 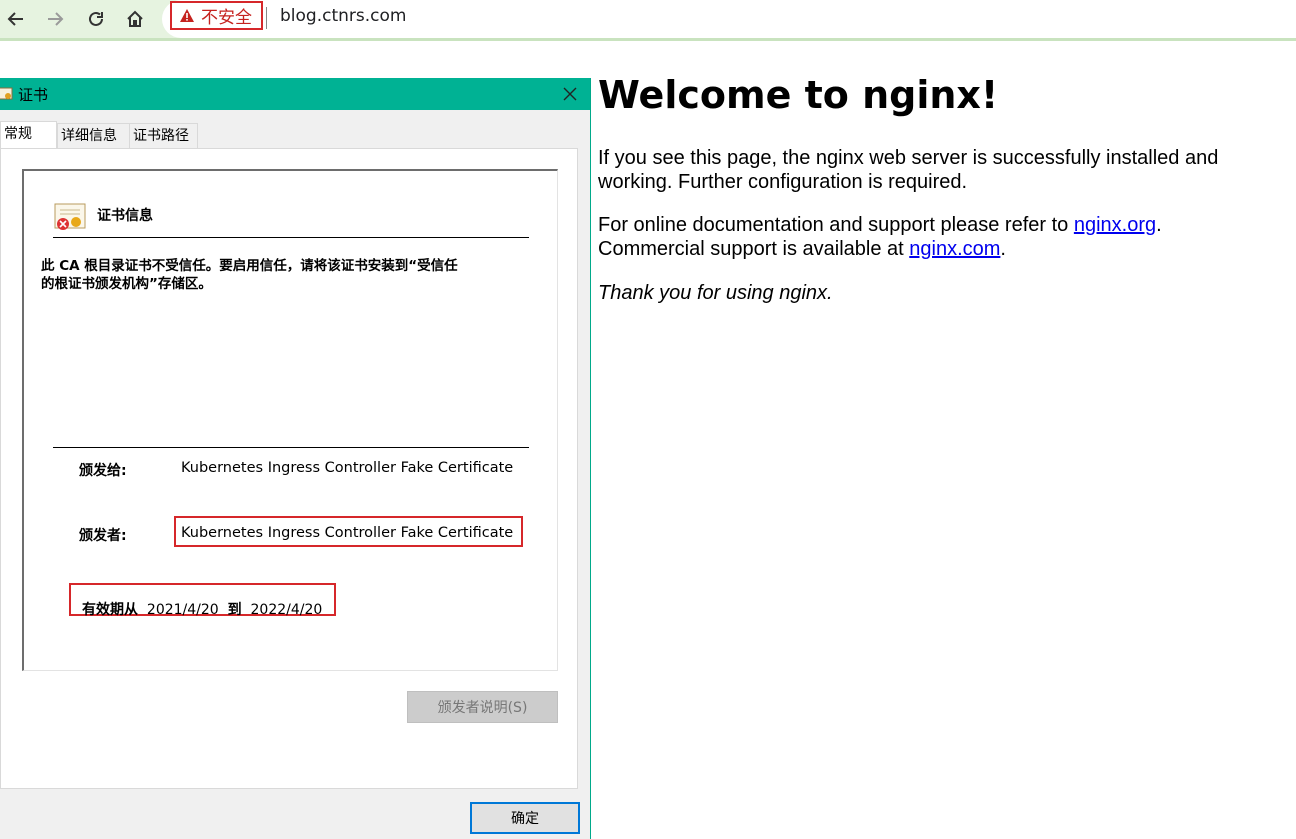 I want to click on dialog-title: 证书, so click(x=33, y=95).